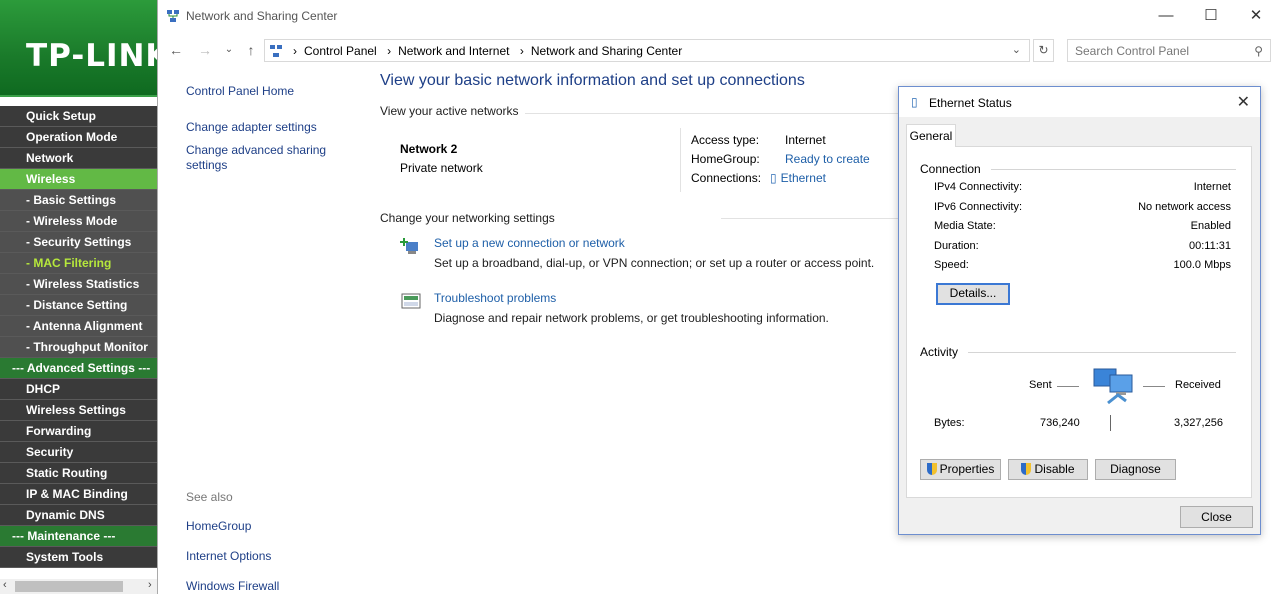  I want to click on connection-detail-value: Internet, so click(1212, 187).